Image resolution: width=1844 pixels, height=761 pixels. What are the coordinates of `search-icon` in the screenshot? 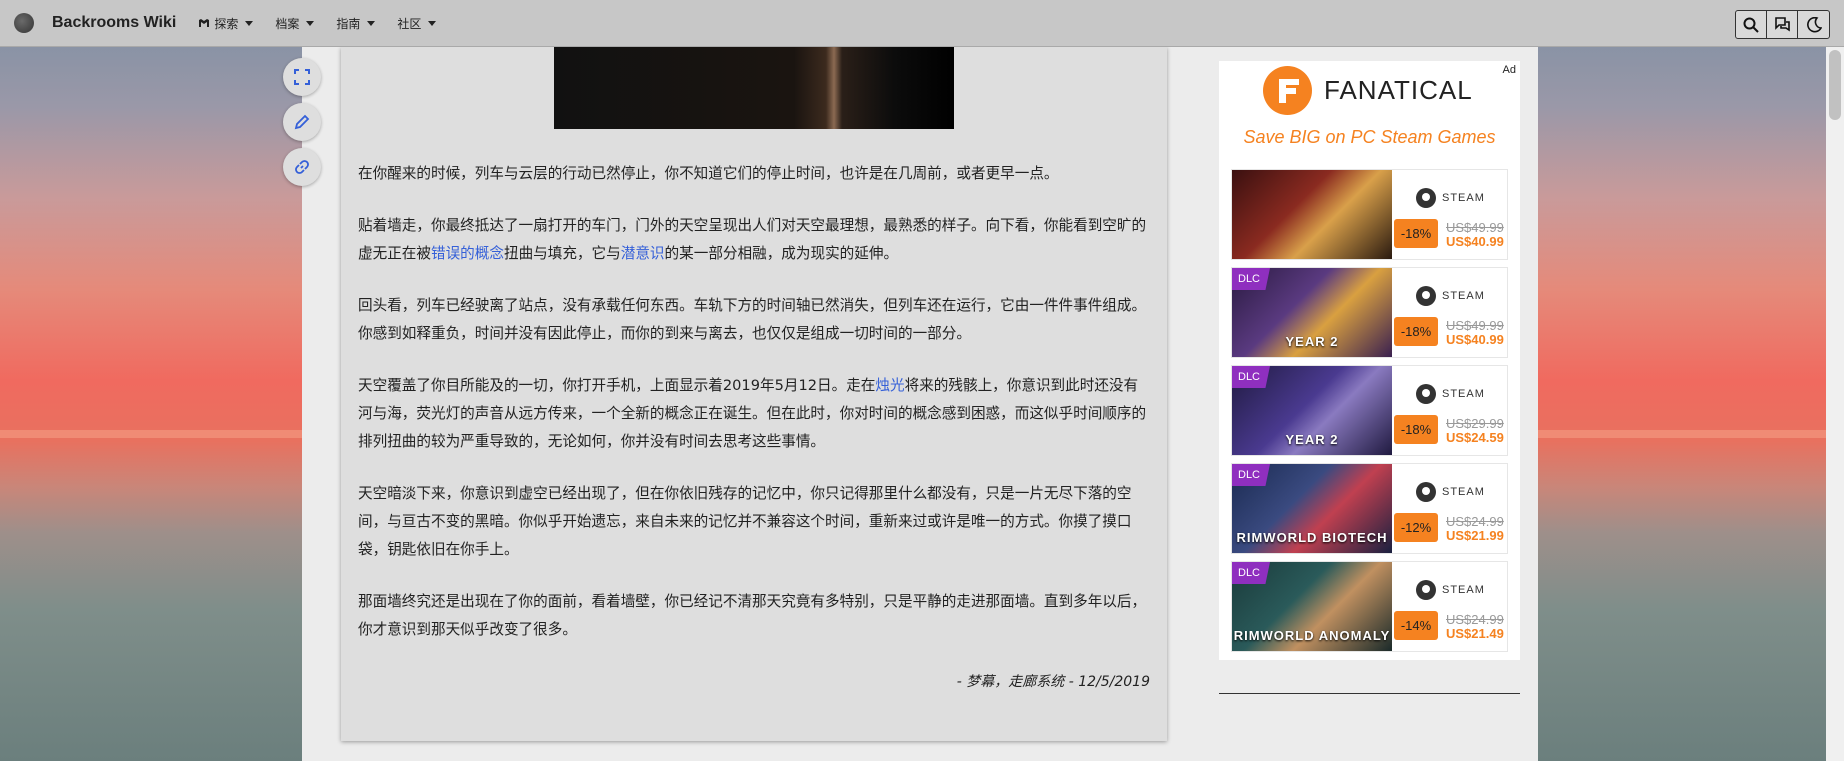 It's located at (1751, 25).